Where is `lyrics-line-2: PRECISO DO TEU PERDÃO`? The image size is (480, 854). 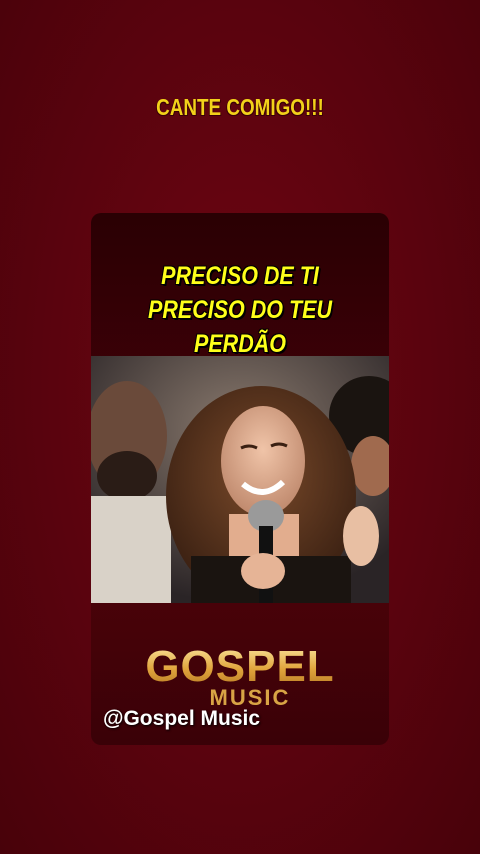
lyrics-line-2: PRECISO DO TEU PERDÃO is located at coordinates (240, 327).